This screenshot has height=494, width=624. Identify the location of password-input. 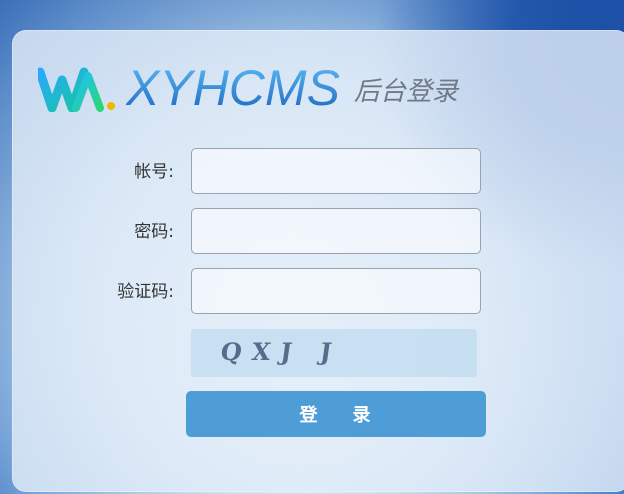
(336, 231).